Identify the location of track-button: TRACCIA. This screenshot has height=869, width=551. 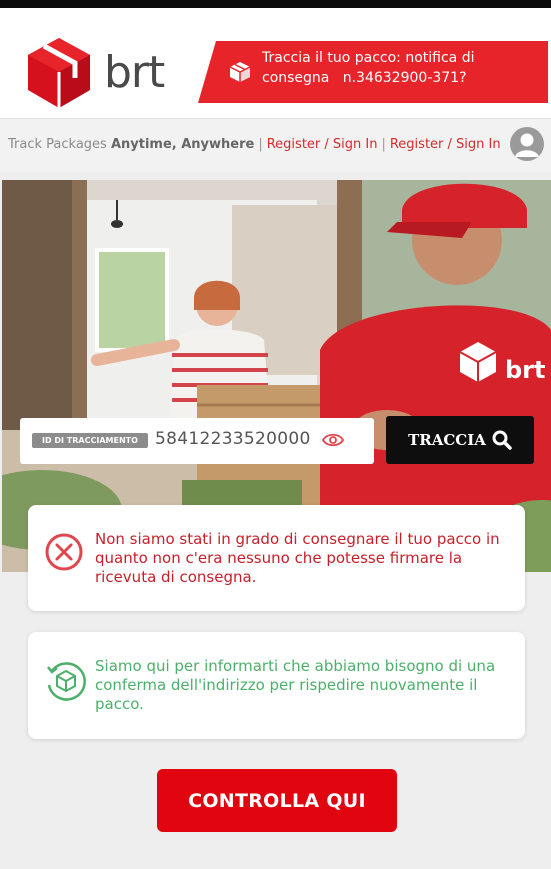
(460, 440).